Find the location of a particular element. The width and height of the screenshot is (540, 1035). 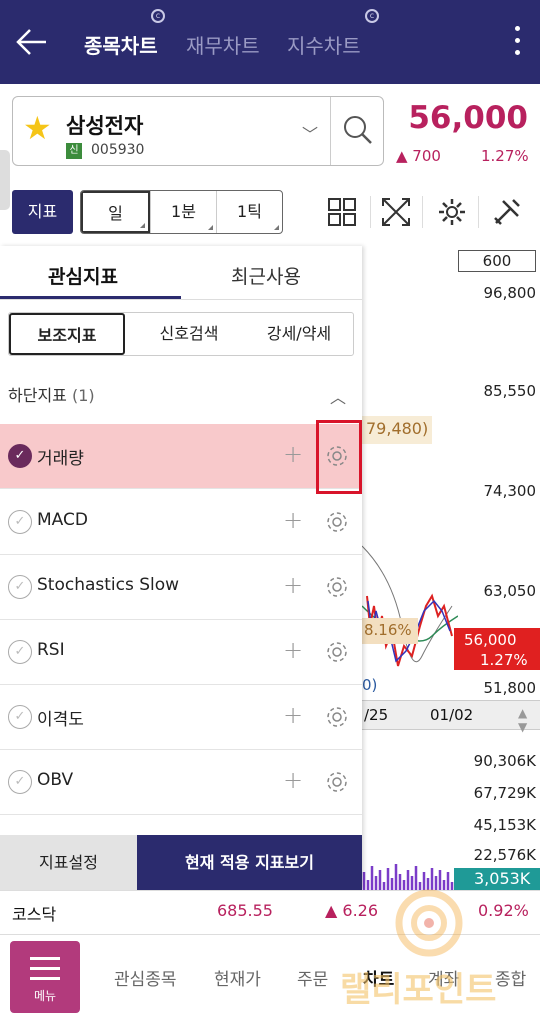

y-axis-label: 74,300 is located at coordinates (510, 491).